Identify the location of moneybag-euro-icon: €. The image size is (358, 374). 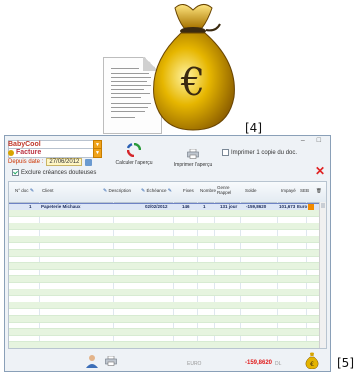
(194, 67).